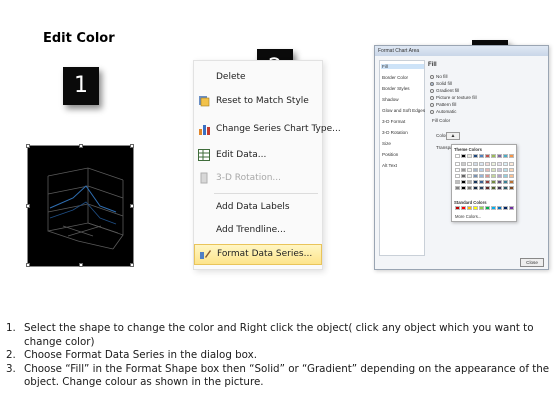  I want to click on sidebar-item-3d-format: 3-D Format, so click(393, 121).